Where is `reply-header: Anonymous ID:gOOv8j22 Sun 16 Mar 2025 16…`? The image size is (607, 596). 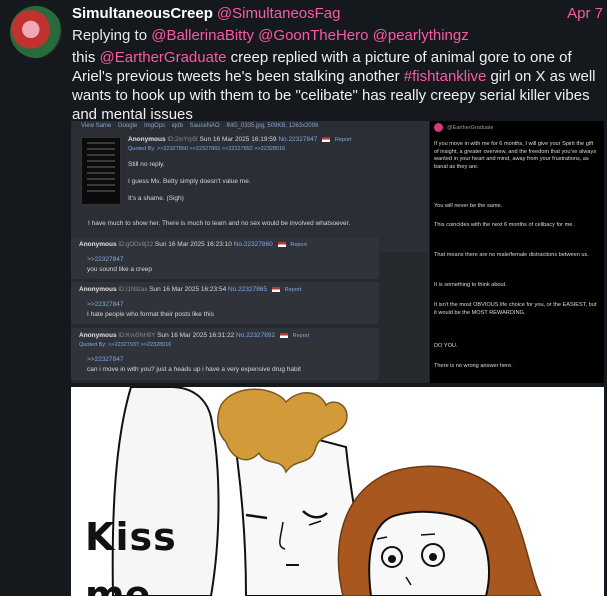
reply-header: Anonymous ID:gOOv8j22 Sun 16 Mar 2025 16… is located at coordinates (193, 244).